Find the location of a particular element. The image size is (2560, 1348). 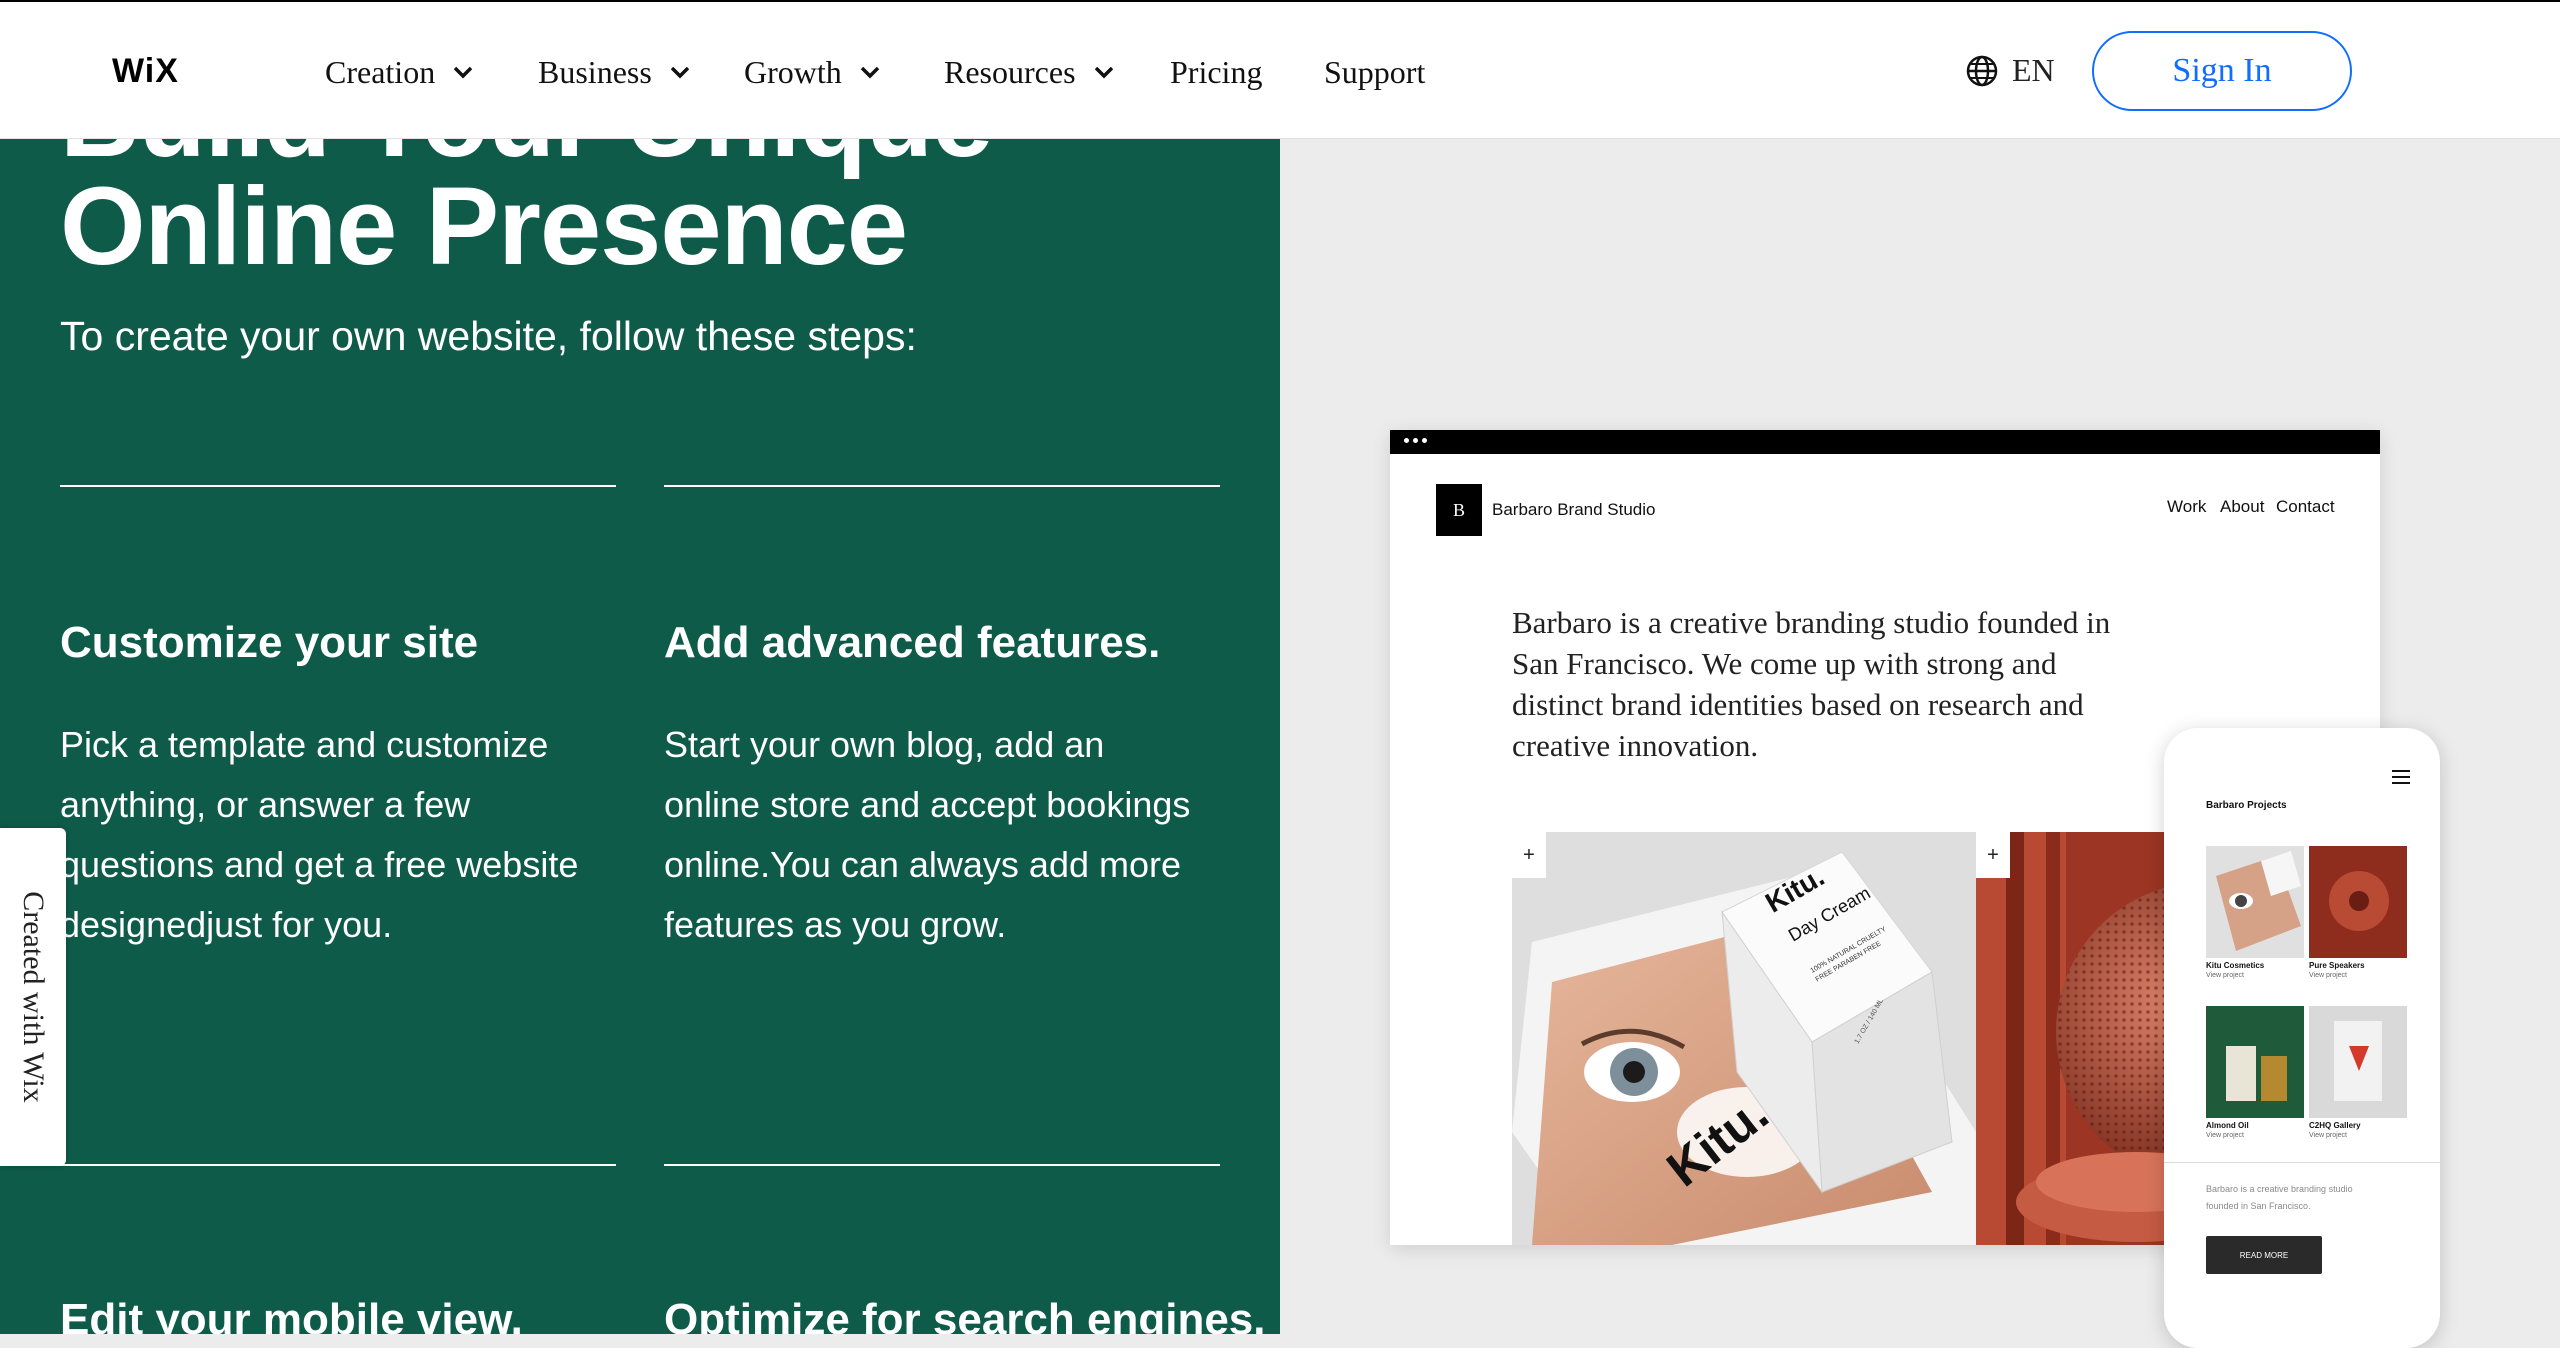

nav-pricing-label: Pricing is located at coordinates (1216, 71).